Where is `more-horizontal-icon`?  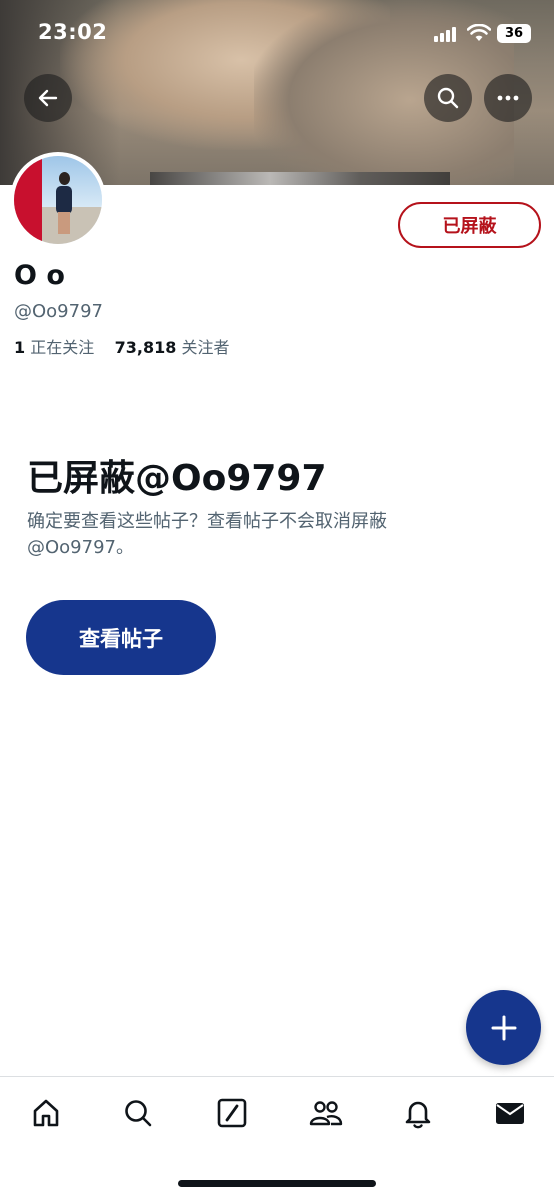
more-horizontal-icon is located at coordinates (508, 98).